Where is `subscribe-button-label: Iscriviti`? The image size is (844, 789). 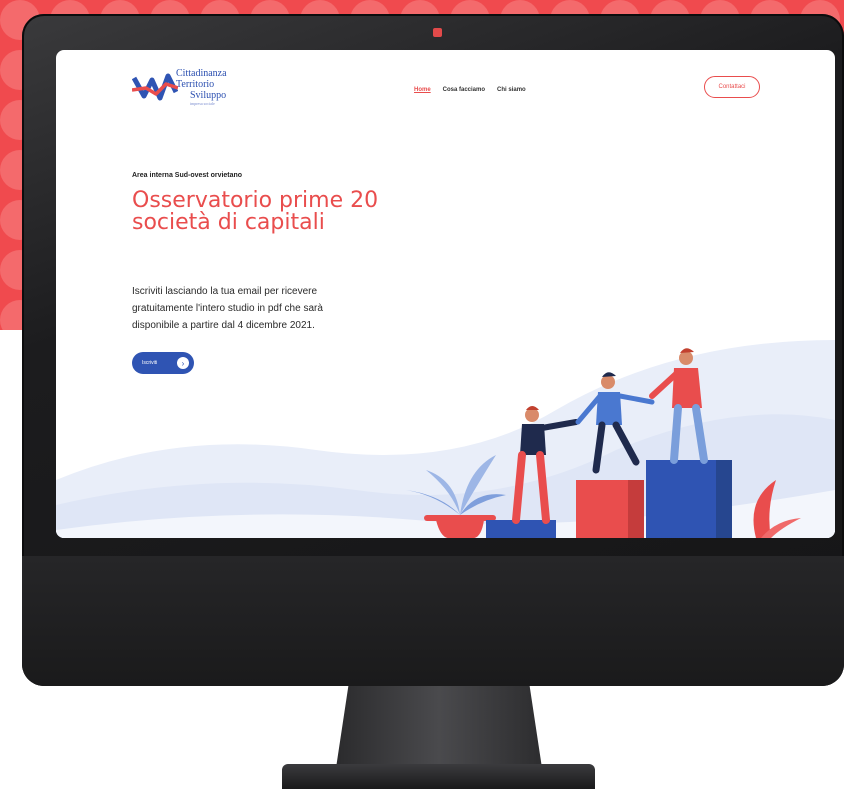 subscribe-button-label: Iscriviti is located at coordinates (150, 363).